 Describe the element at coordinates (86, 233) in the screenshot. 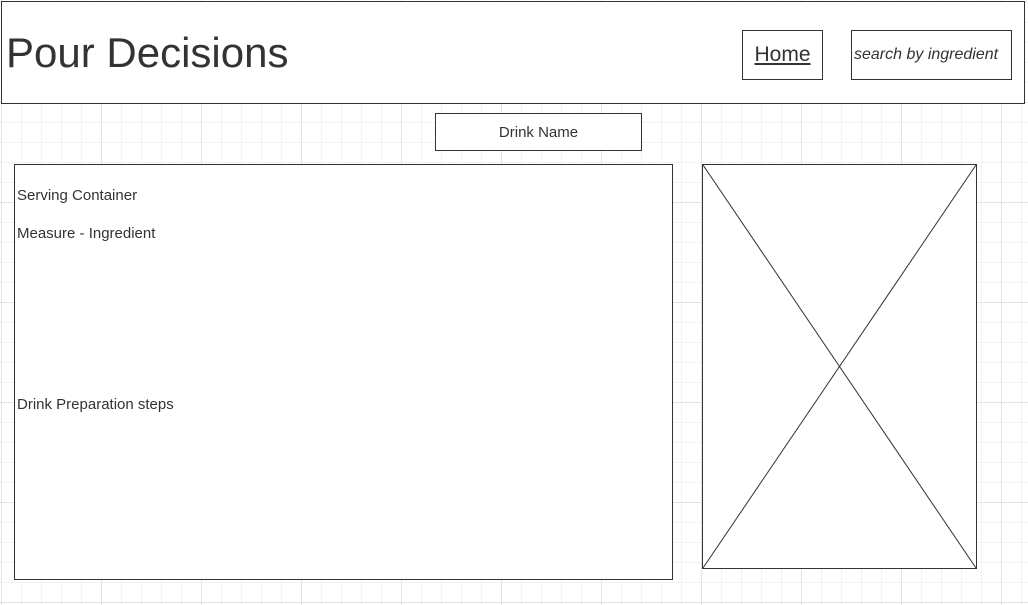

I see `measure-ingredient-label: Measure - Ingredient` at that location.